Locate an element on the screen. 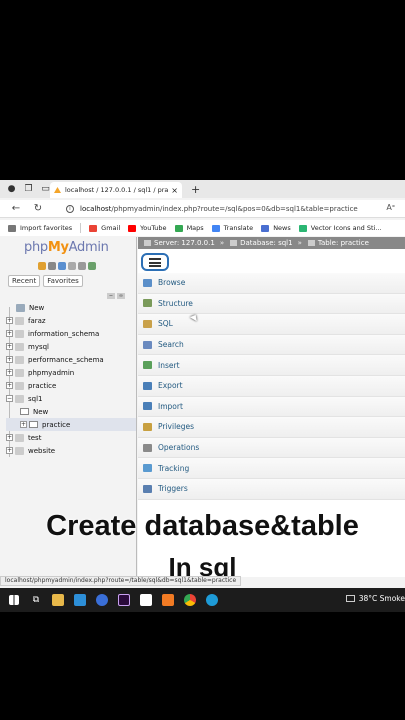 Image resolution: width=405 pixels, height=720 pixels. export-icon is located at coordinates (147, 385).